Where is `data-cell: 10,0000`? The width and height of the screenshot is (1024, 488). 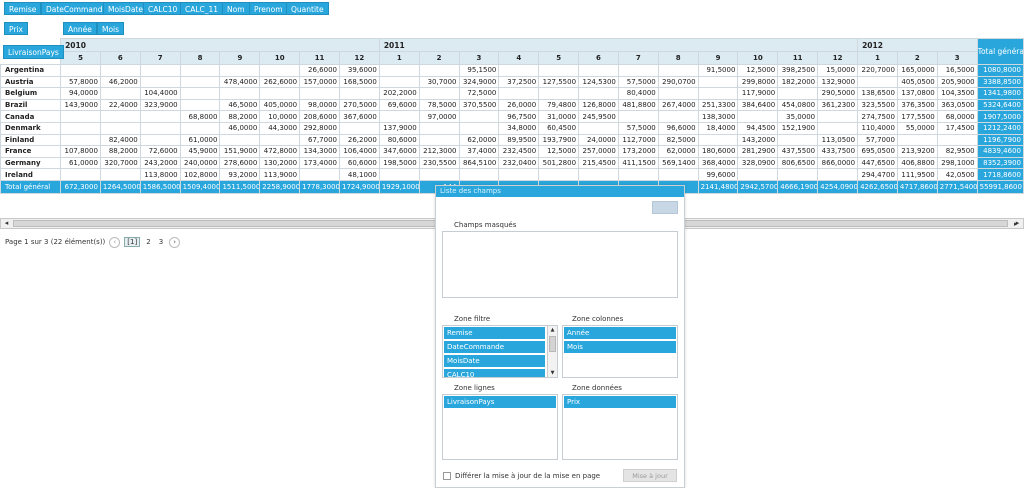 data-cell: 10,0000 is located at coordinates (280, 116).